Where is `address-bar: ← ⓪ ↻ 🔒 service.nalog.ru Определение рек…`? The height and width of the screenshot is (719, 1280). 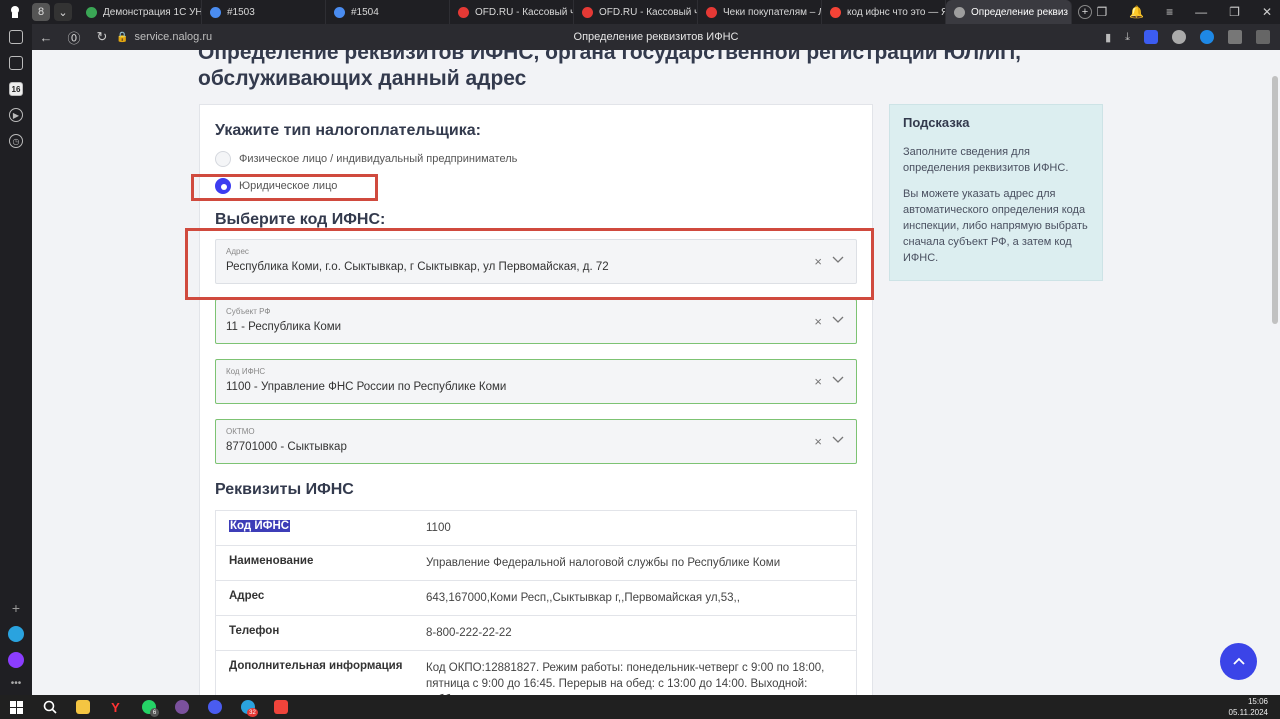 address-bar: ← ⓪ ↻ 🔒 service.nalog.ru Определение рек… is located at coordinates (656, 37).